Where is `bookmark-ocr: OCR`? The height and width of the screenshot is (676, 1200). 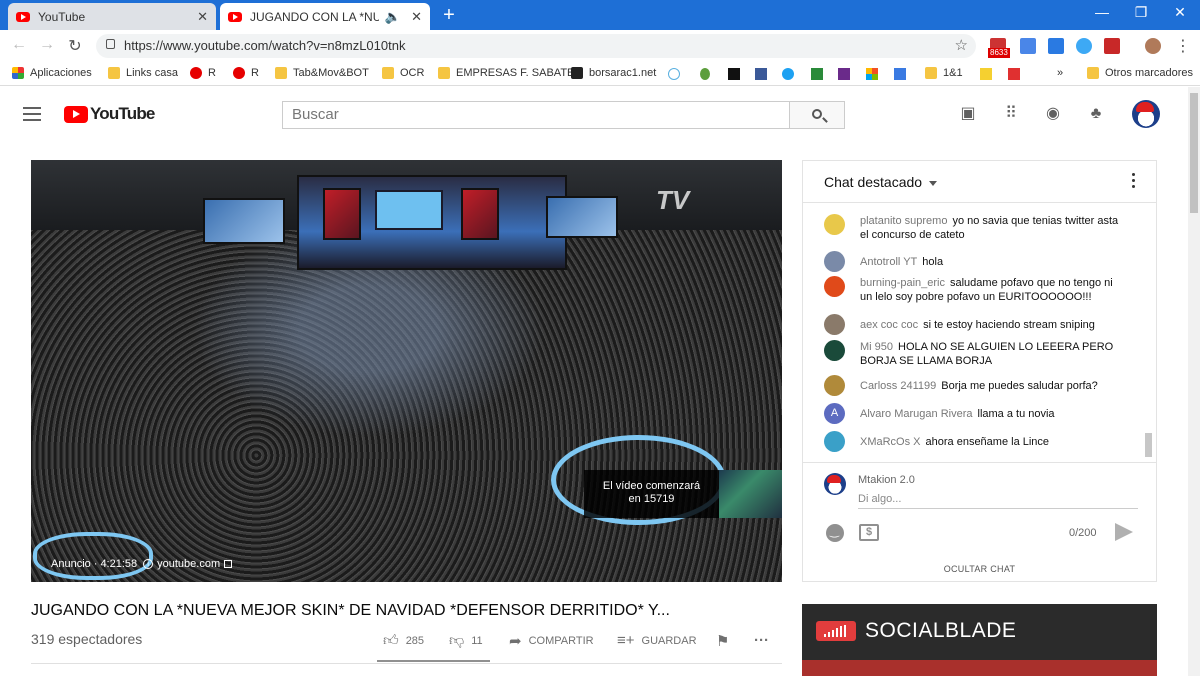 bookmark-ocr: OCR is located at coordinates (403, 73).